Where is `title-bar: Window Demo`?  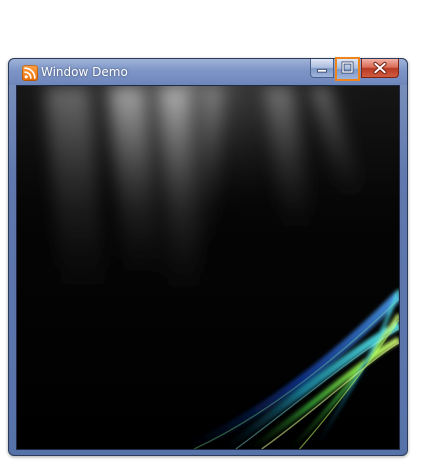
title-bar: Window Demo is located at coordinates (208, 71).